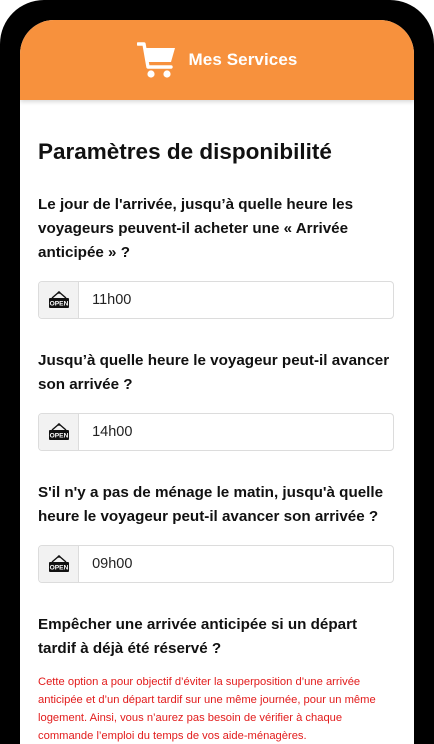  I want to click on advance-arrival-time-field: OPEN, so click(216, 432).